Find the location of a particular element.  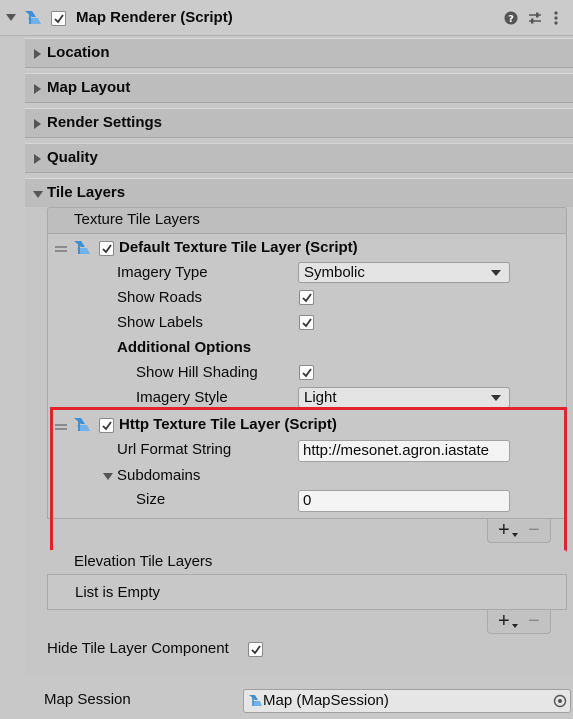

imagery-style-dropdown: Light is located at coordinates (404, 397).